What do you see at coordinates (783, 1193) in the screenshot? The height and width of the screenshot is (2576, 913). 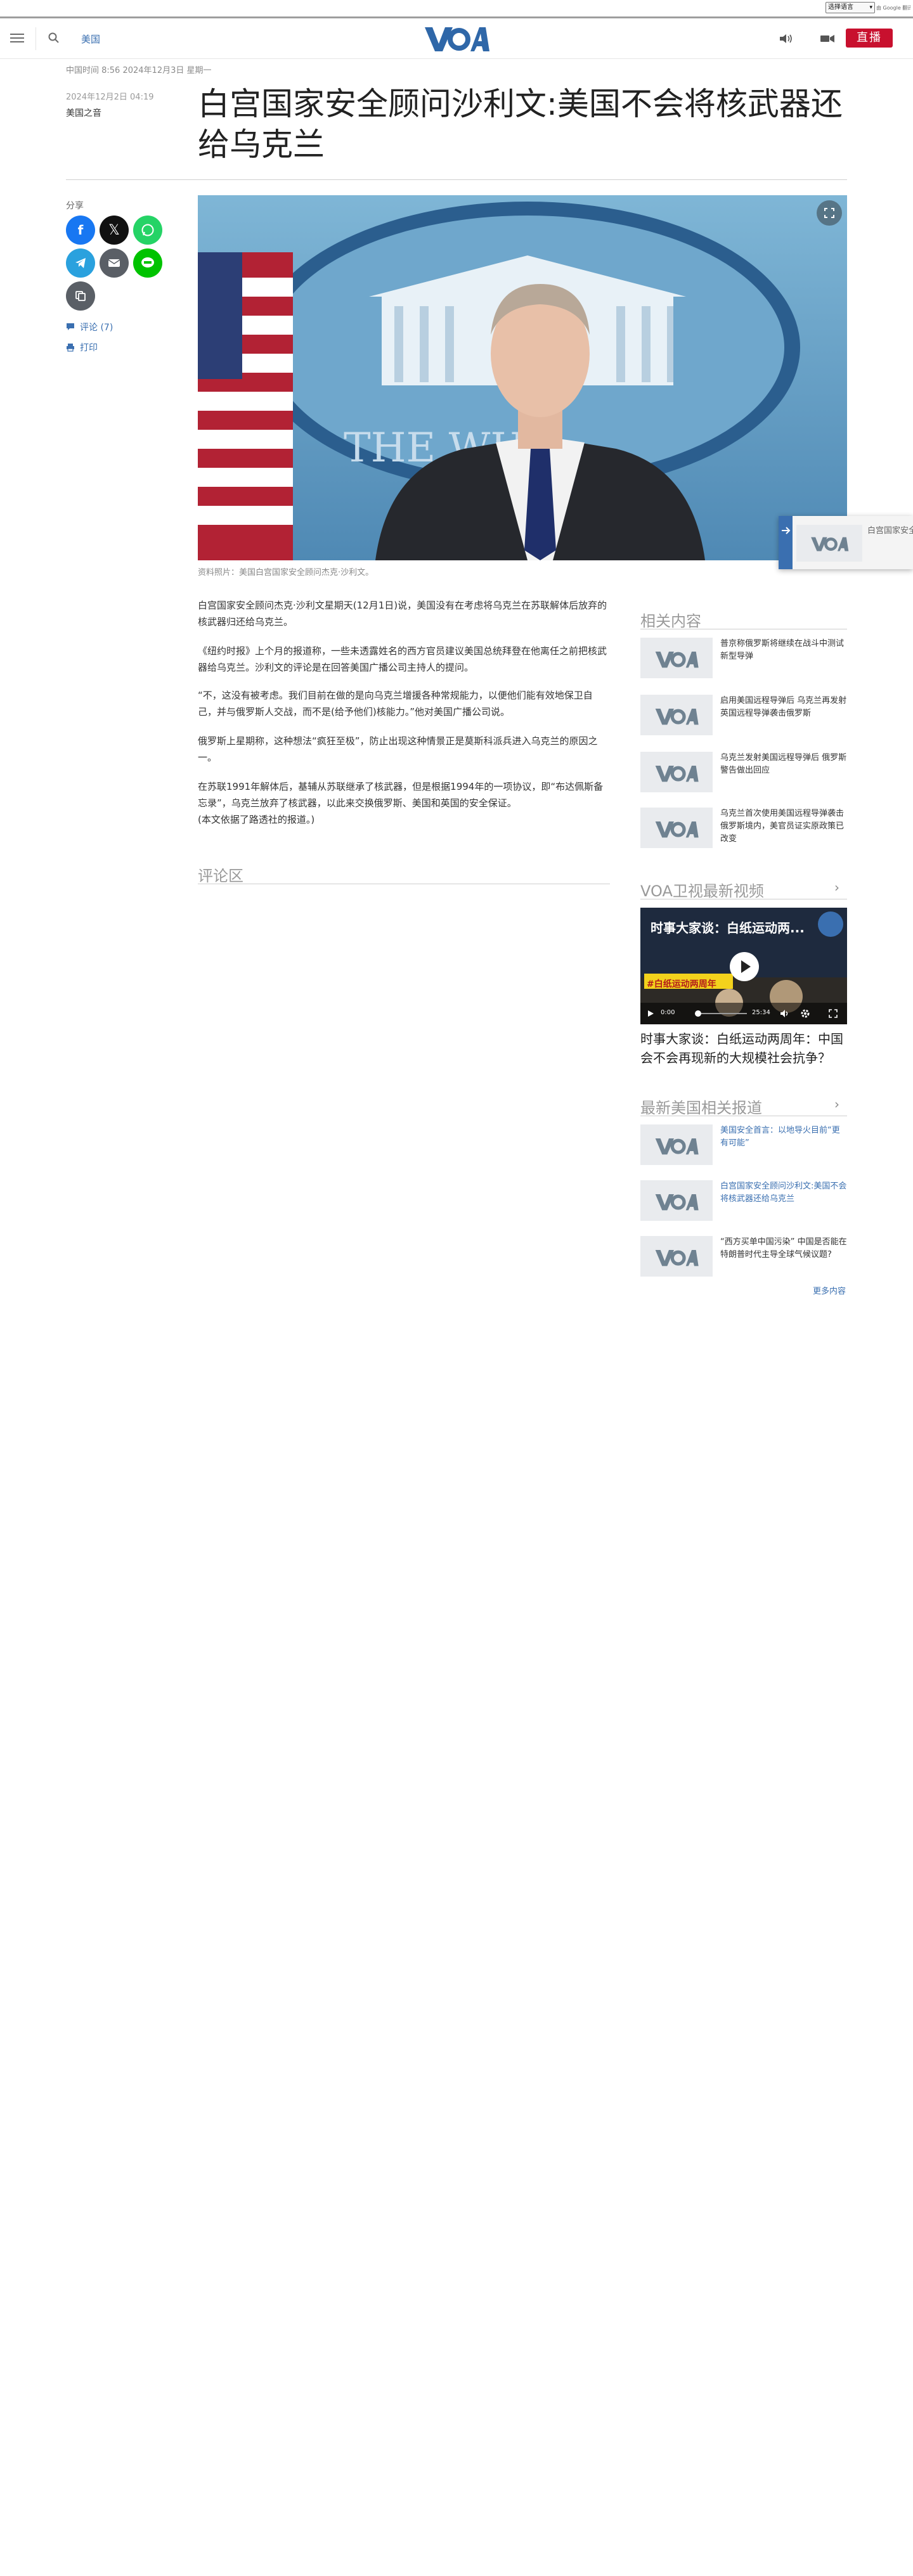 I see `latest-item-title: 白宫国家安全顾问沙利文:美国不会将核武器还给乌克兰` at bounding box center [783, 1193].